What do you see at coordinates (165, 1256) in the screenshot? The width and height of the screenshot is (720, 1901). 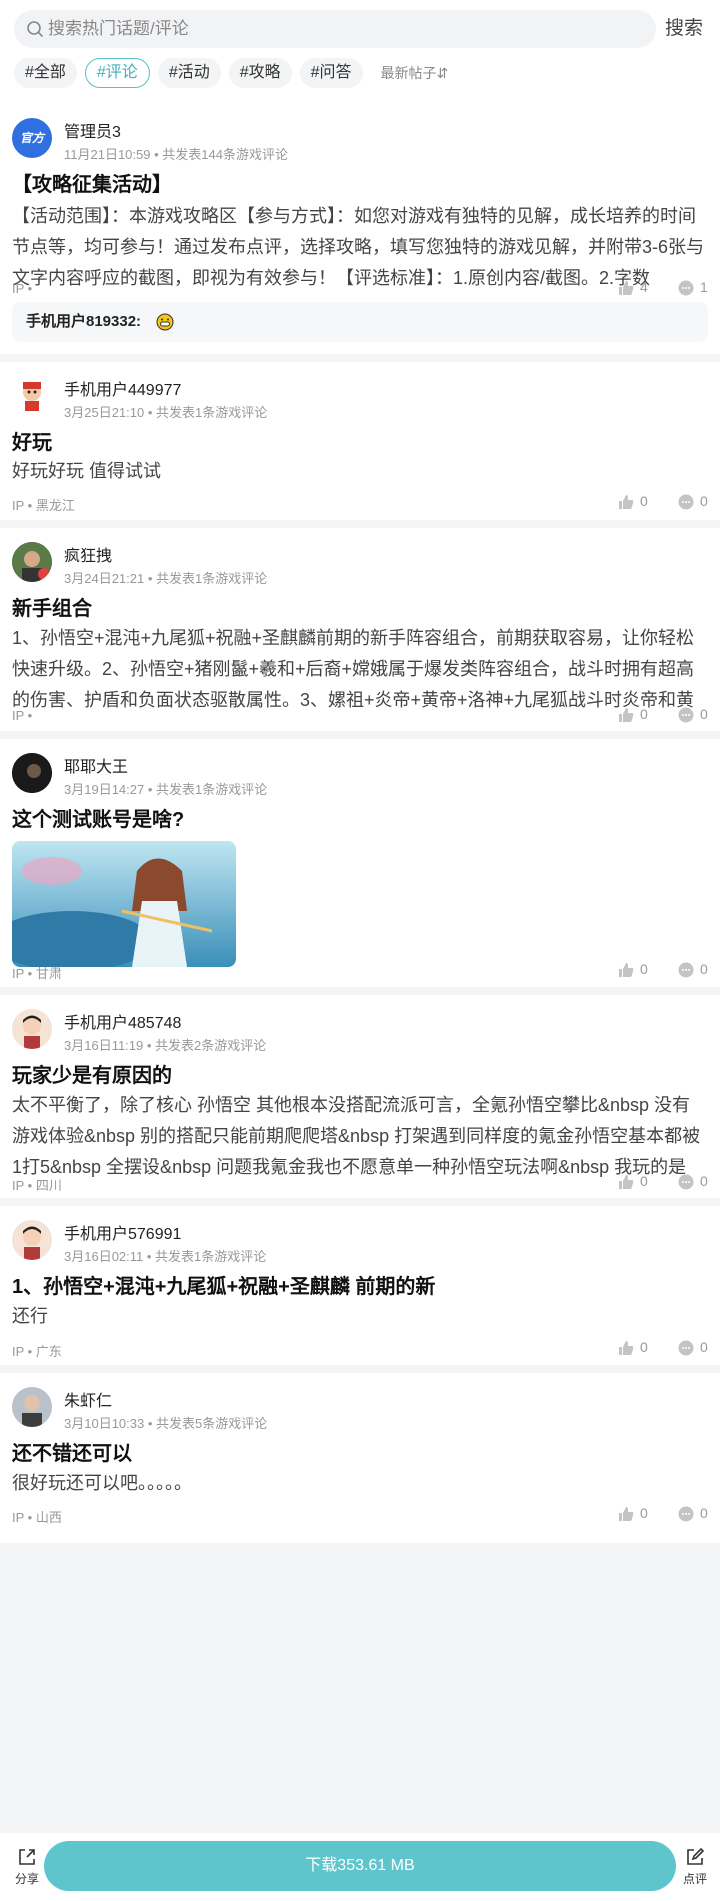 I see `post-meta: 3月16日02:11 • 共发表1条游戏评论` at bounding box center [165, 1256].